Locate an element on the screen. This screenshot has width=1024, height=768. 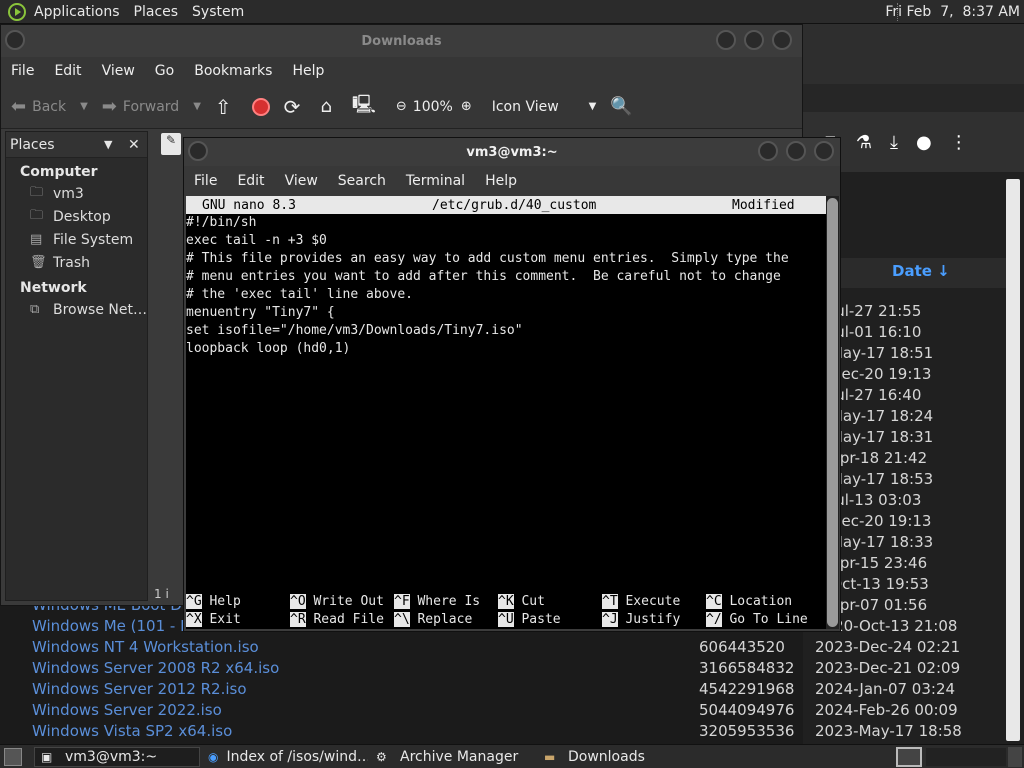
terminal-titlebar: vm3@vm3:~ is located at coordinates (512, 152).